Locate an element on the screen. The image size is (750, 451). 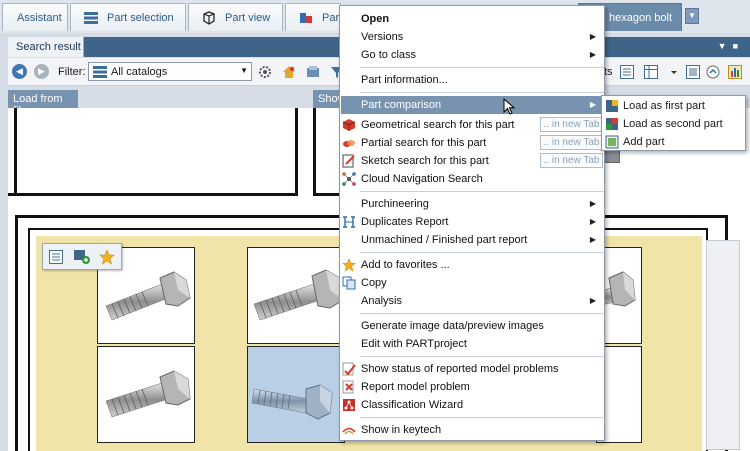
load-second-icon is located at coordinates (612, 124).